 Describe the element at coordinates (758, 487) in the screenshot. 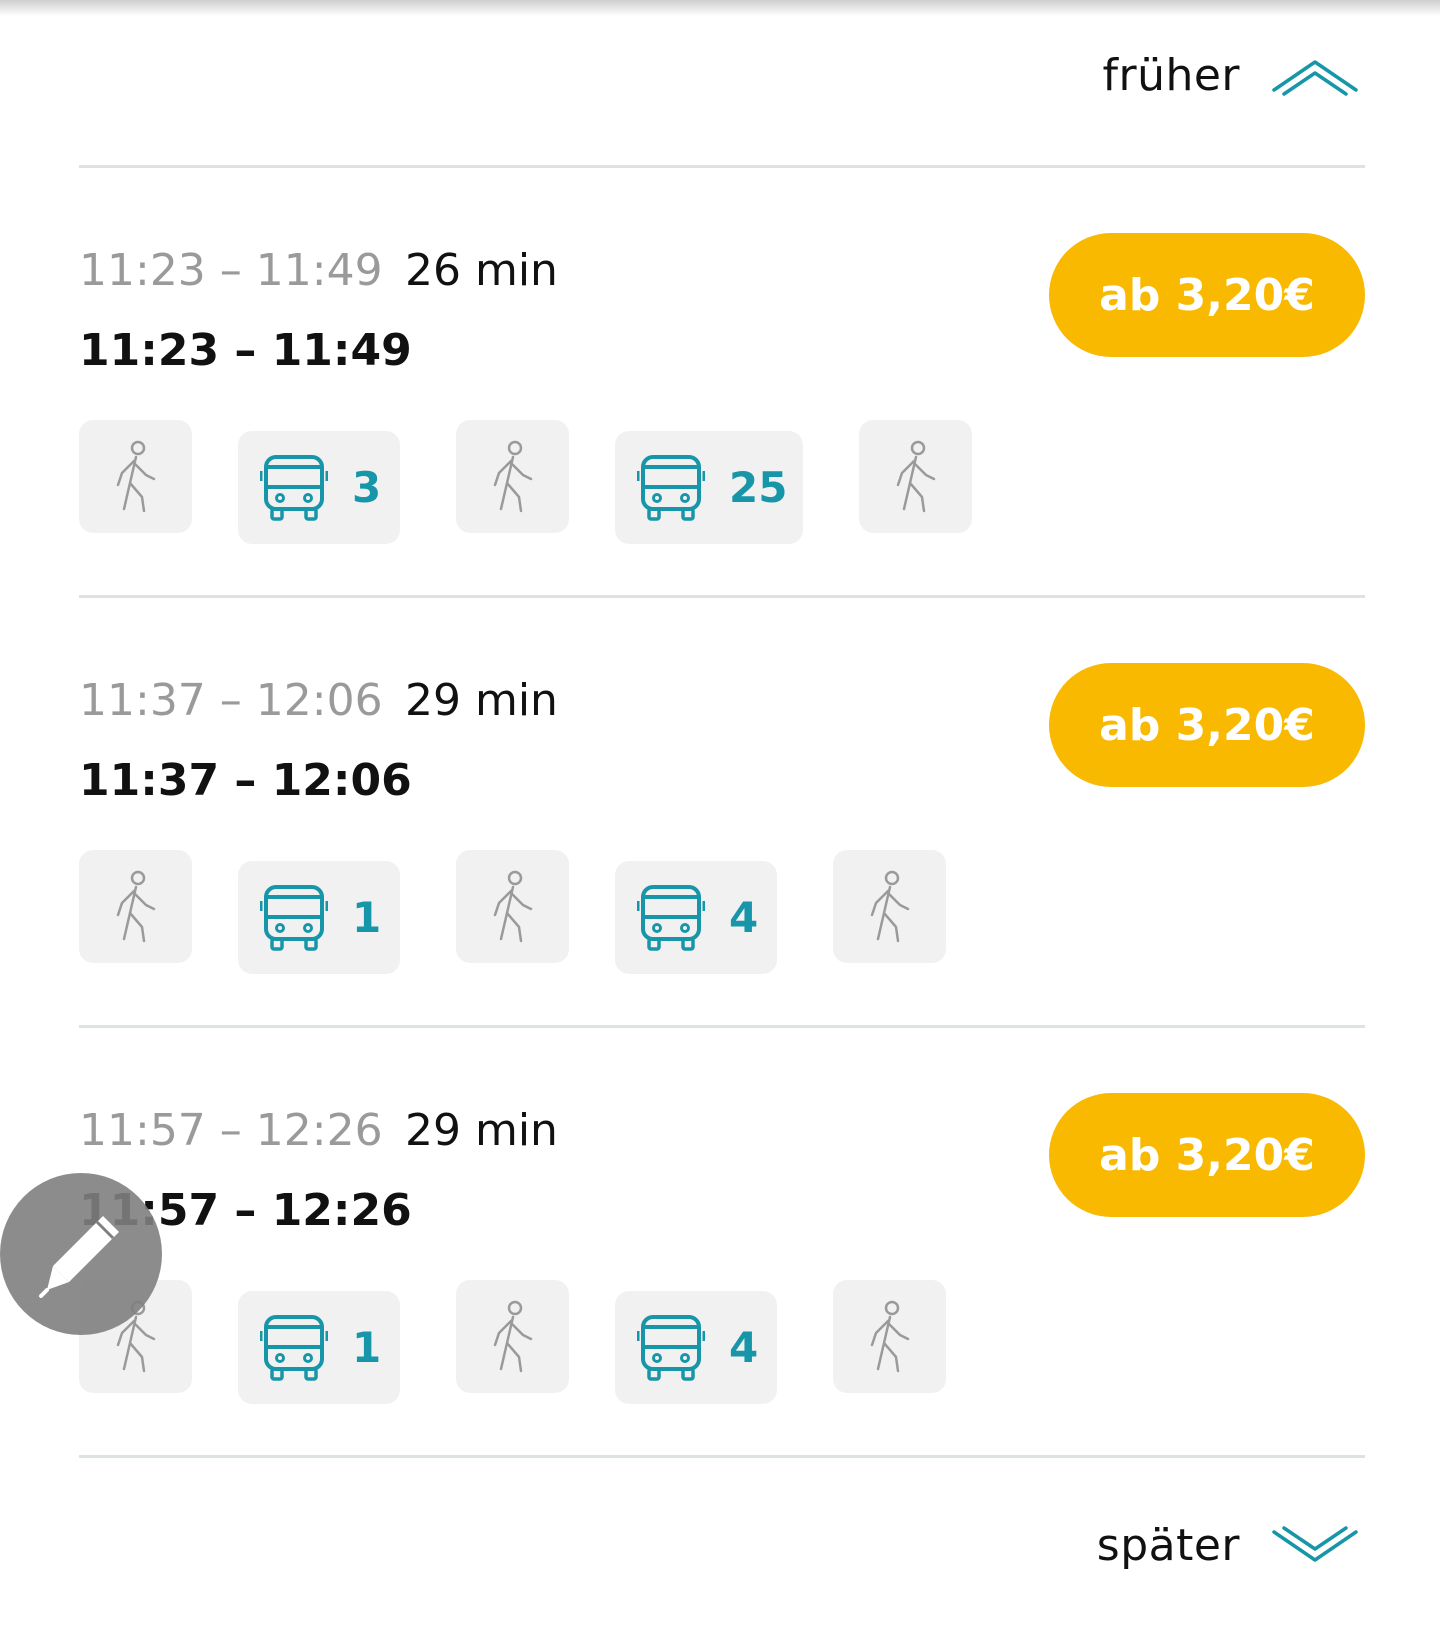

I see `line-number: 25` at that location.